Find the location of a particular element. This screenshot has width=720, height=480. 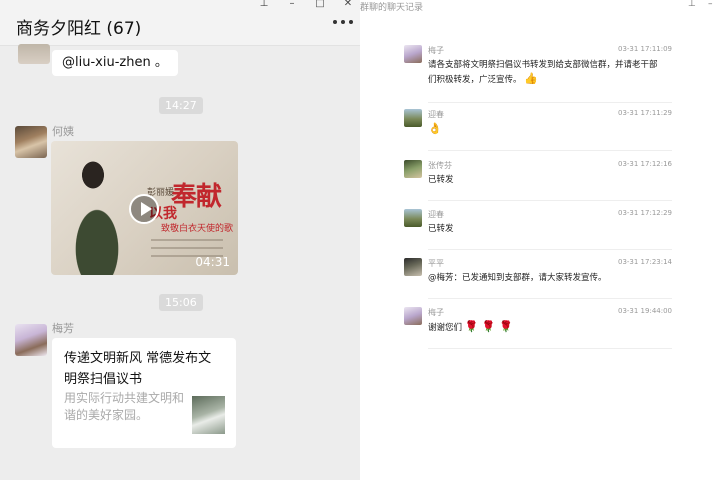

record-text: 请各支部将文明祭扫倡议书转发到给支部微信群，并请老干部们积极转发，广泛宣传。 👍 is located at coordinates (546, 72).